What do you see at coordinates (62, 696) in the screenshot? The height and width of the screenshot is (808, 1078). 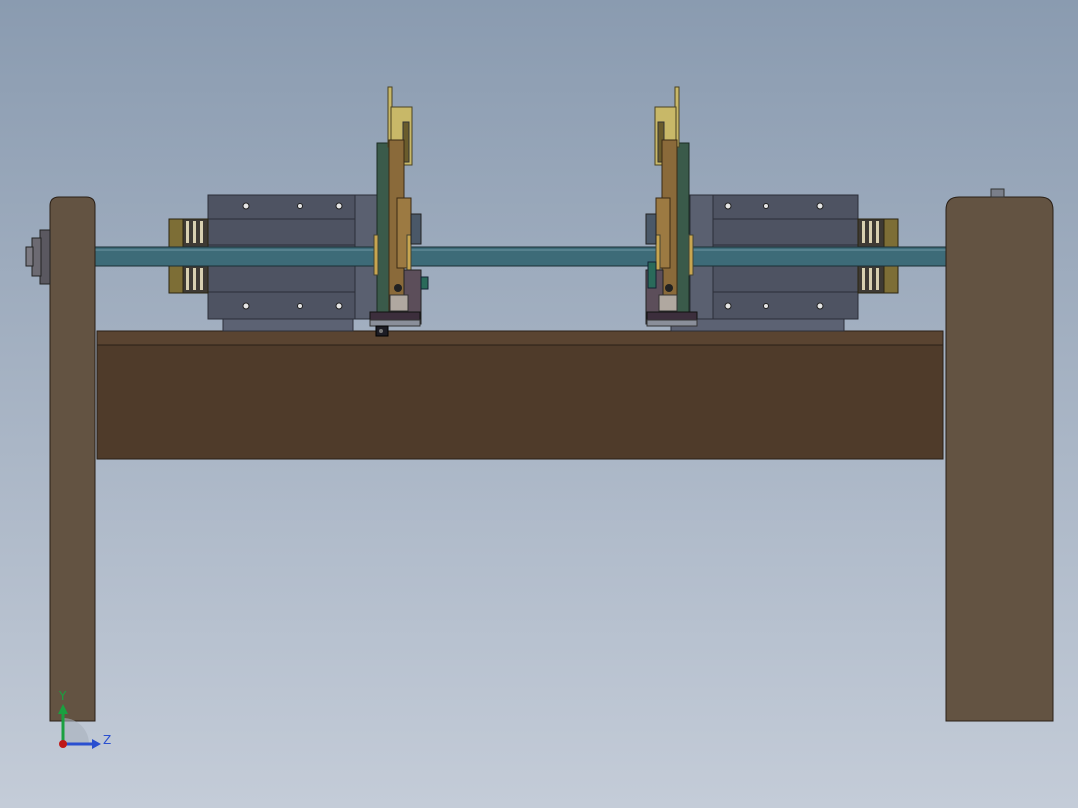 I see `axis-y-label: Y` at bounding box center [62, 696].